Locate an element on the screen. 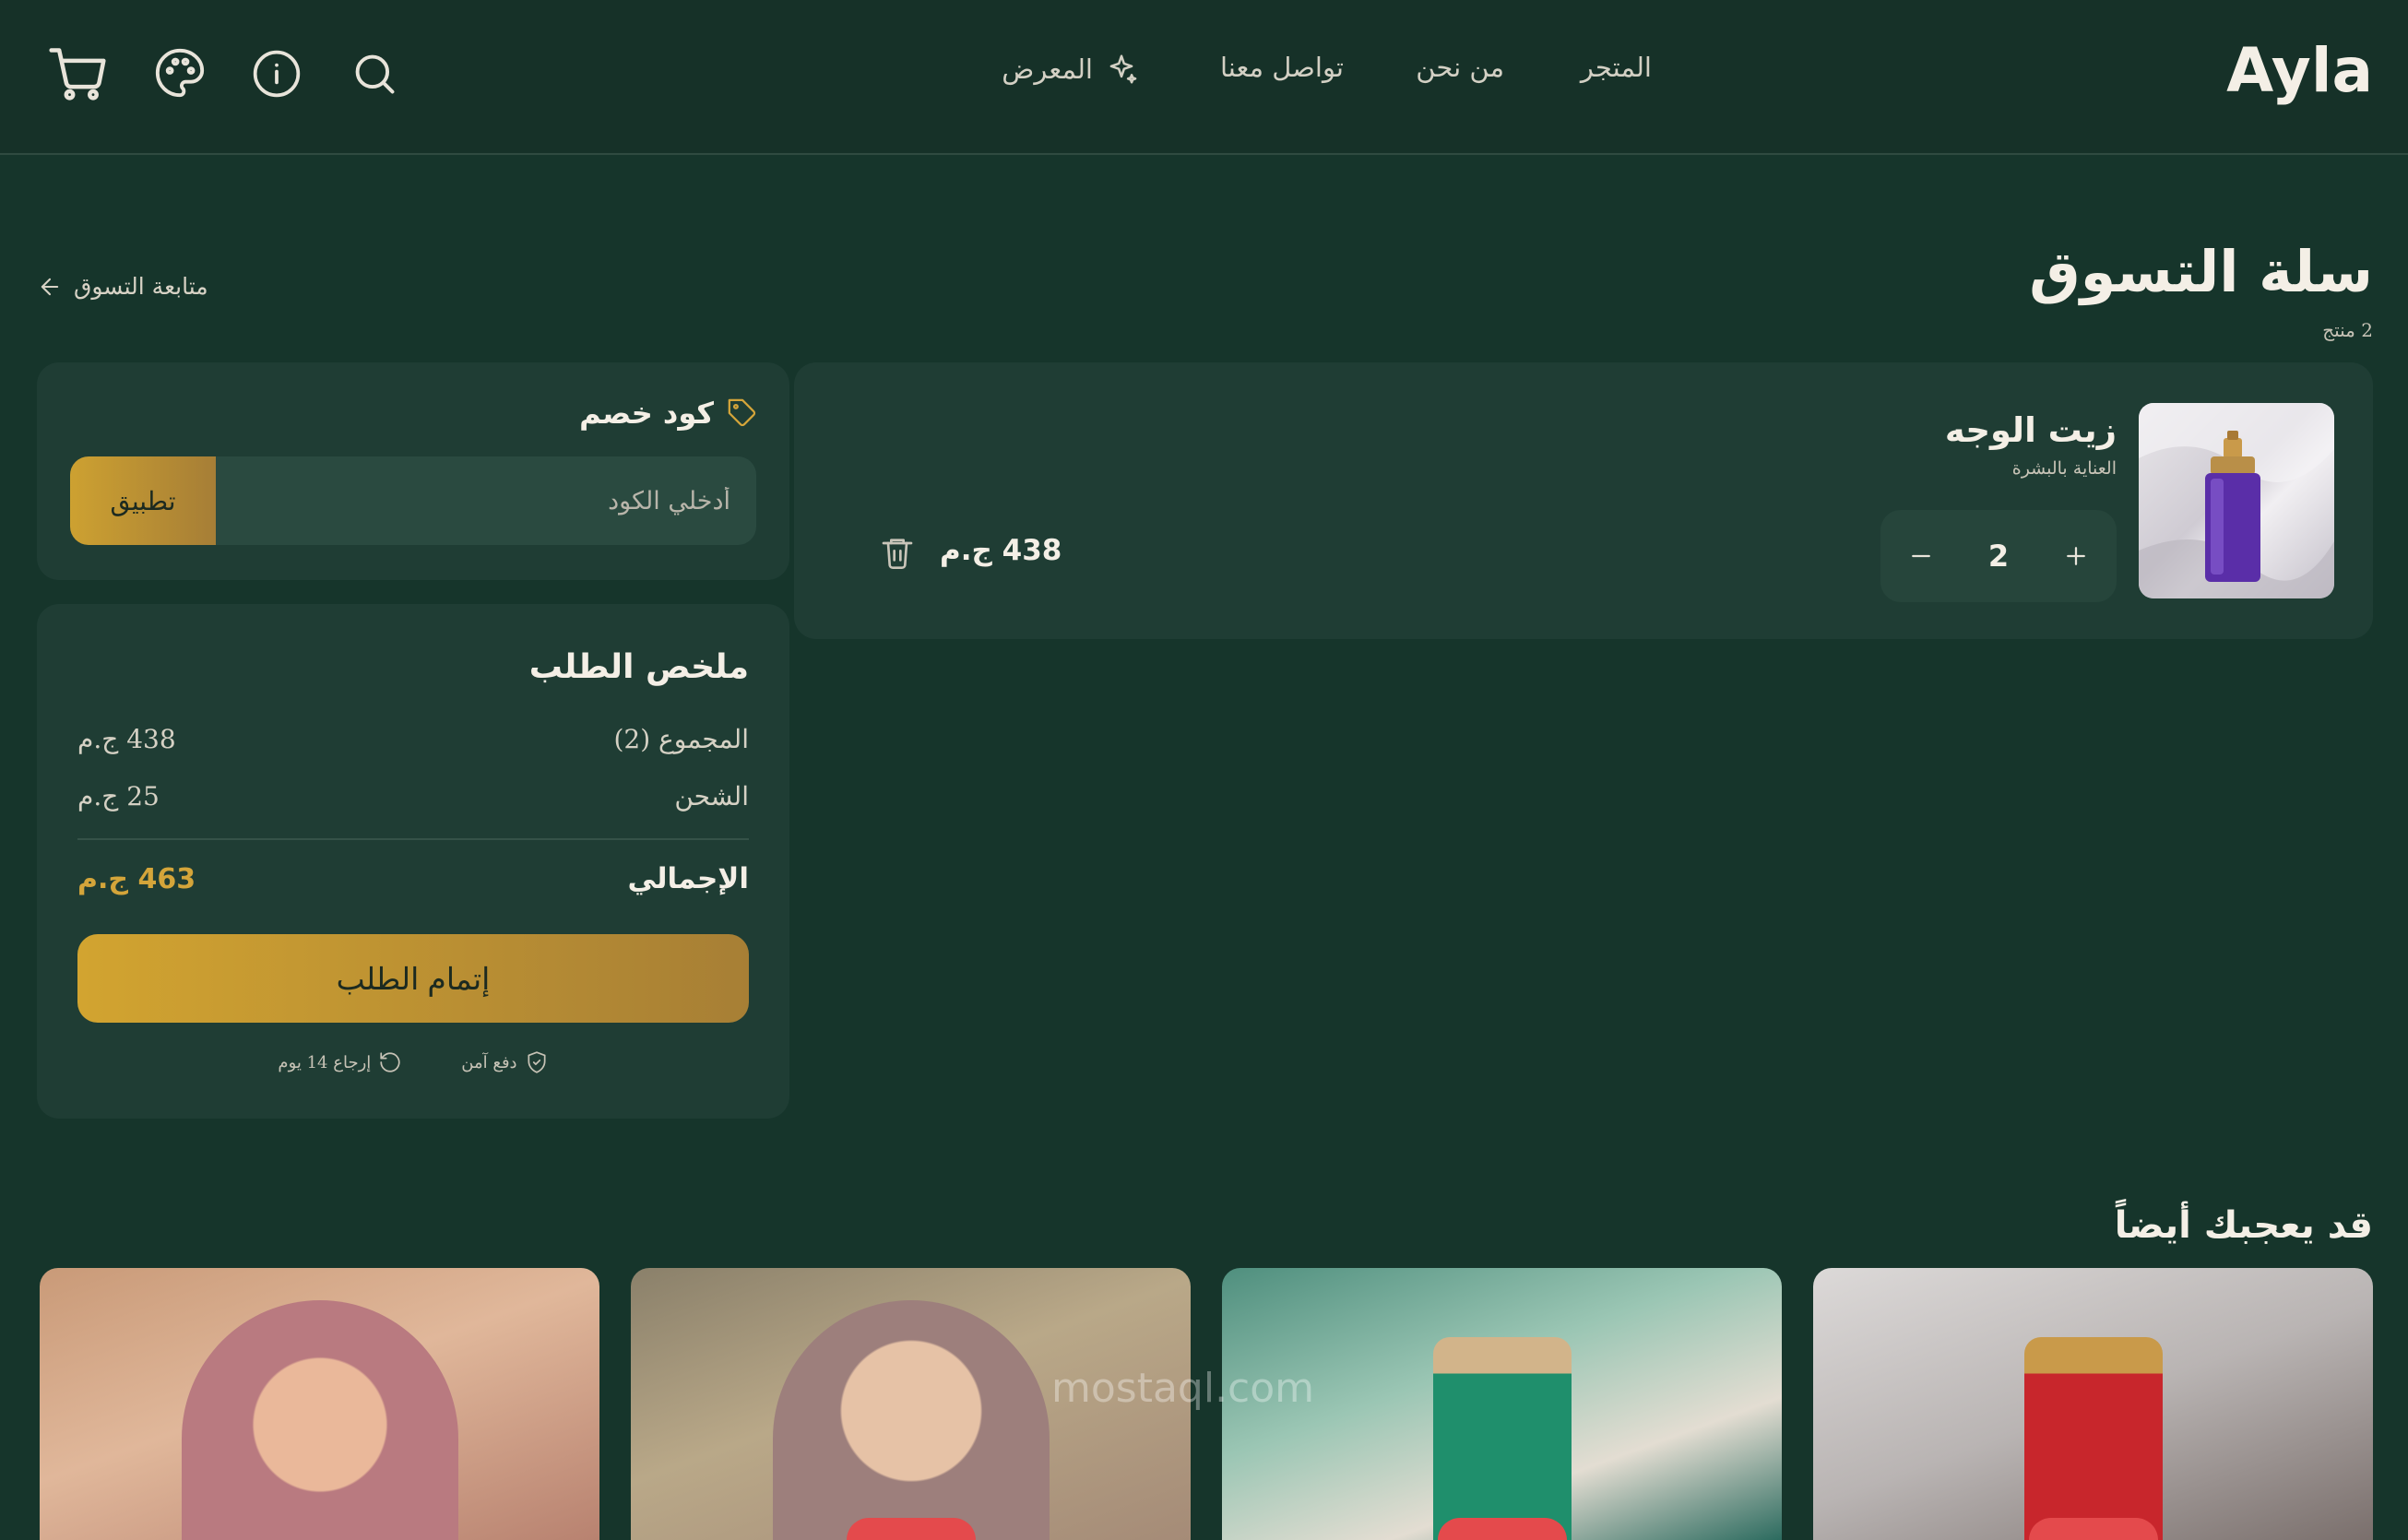  nav-shop: المتجر is located at coordinates (1616, 68).